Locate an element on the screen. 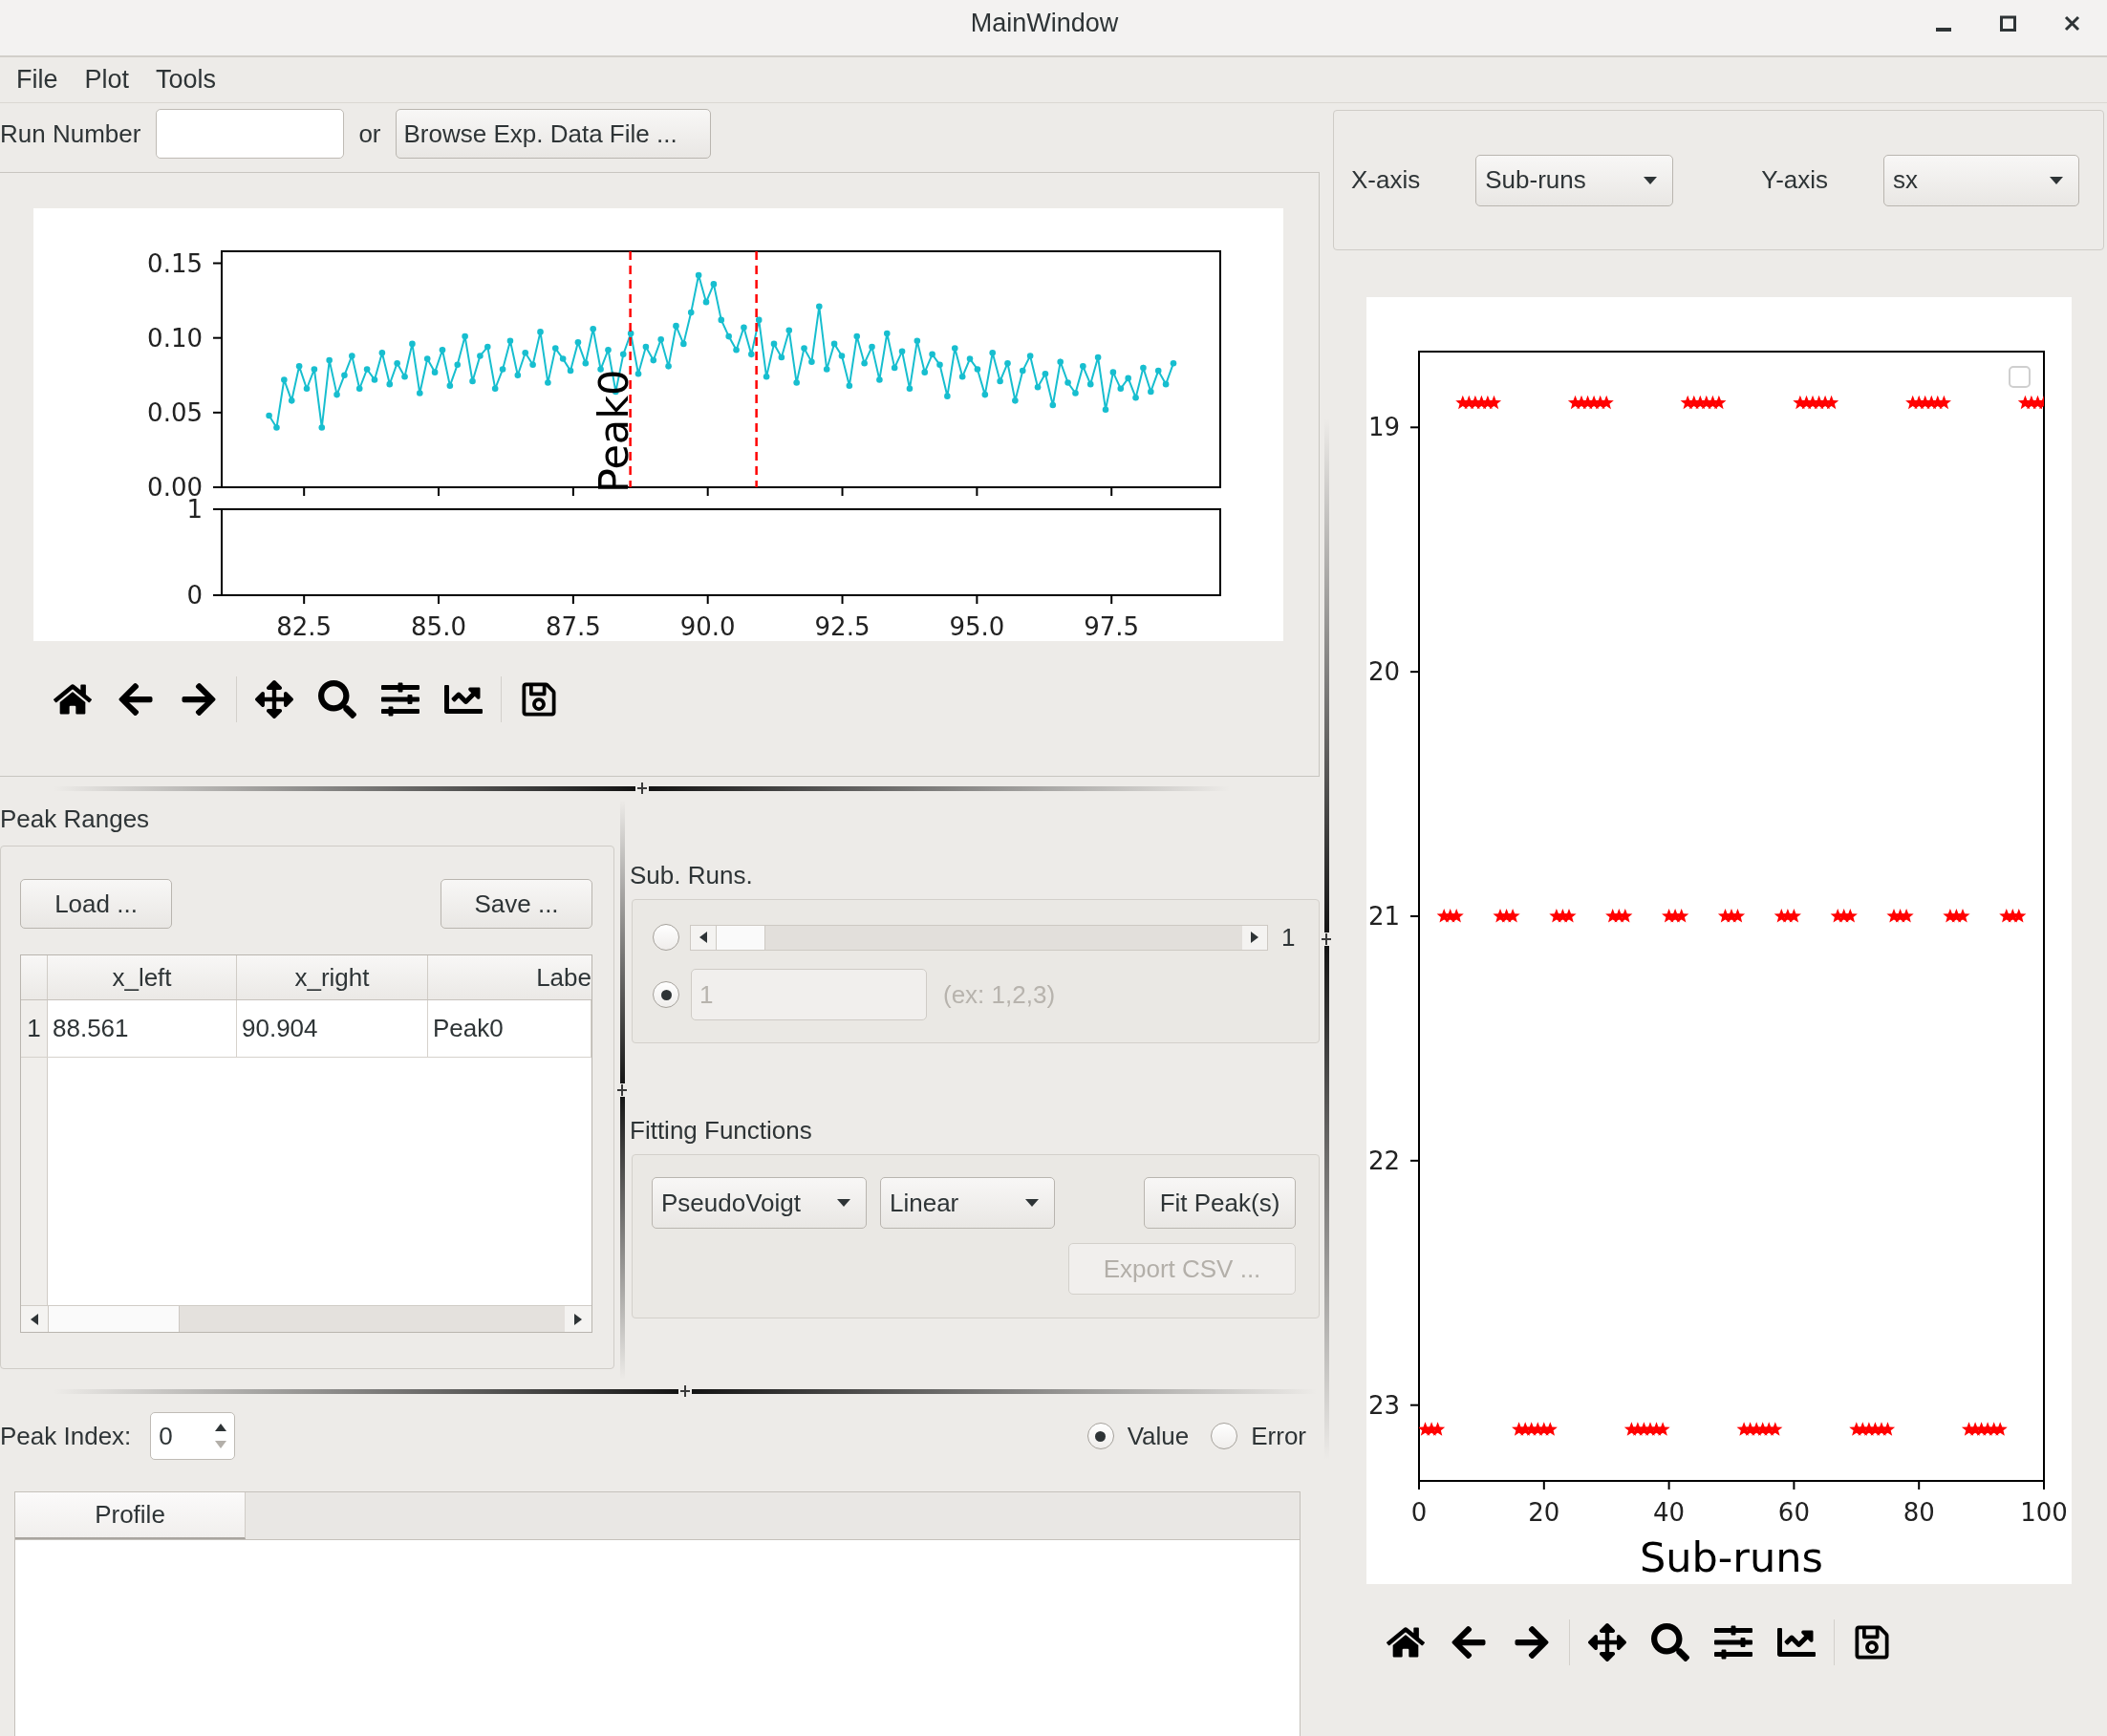  slider-track is located at coordinates (979, 937).